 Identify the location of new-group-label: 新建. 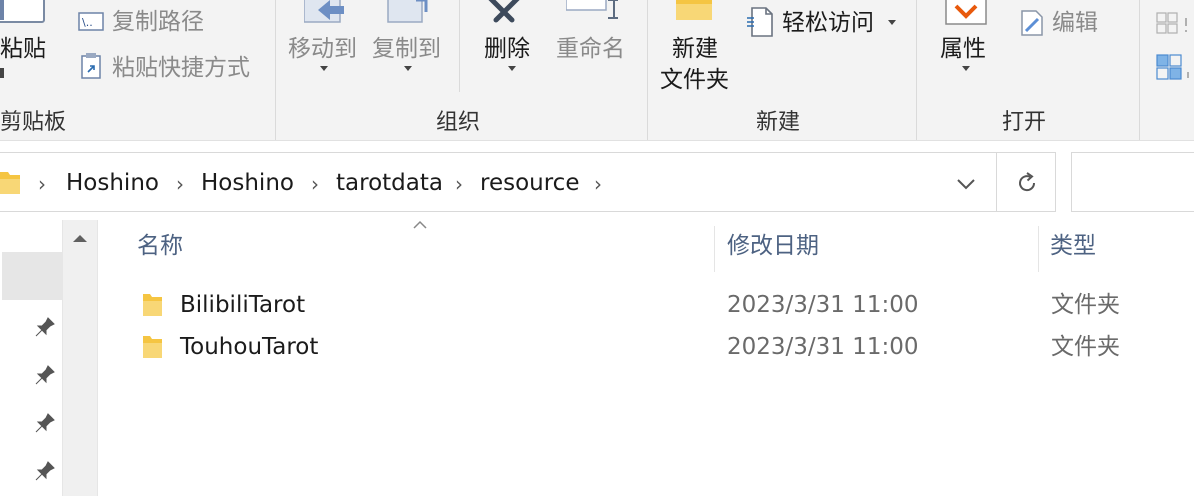
(778, 122).